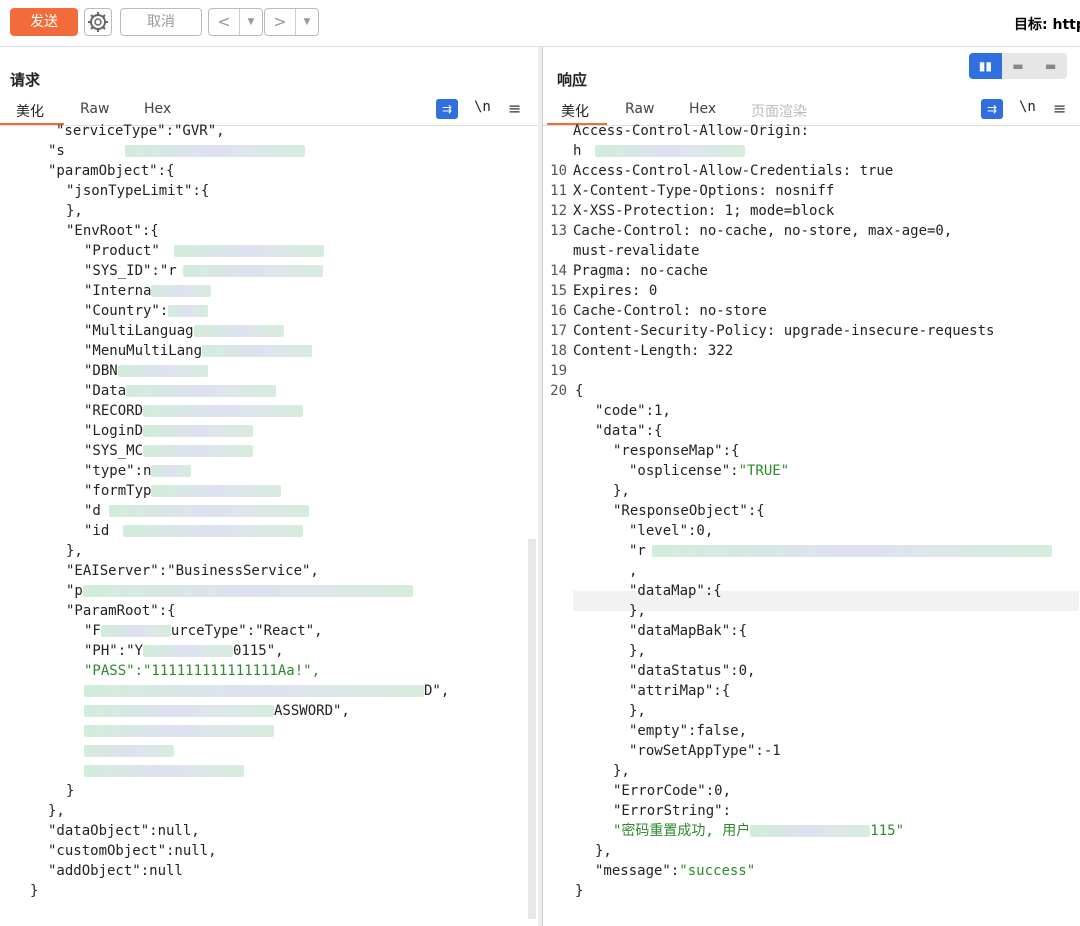 The image size is (1080, 926). Describe the element at coordinates (692, 671) in the screenshot. I see `code-line: "dataStatus":0,` at that location.